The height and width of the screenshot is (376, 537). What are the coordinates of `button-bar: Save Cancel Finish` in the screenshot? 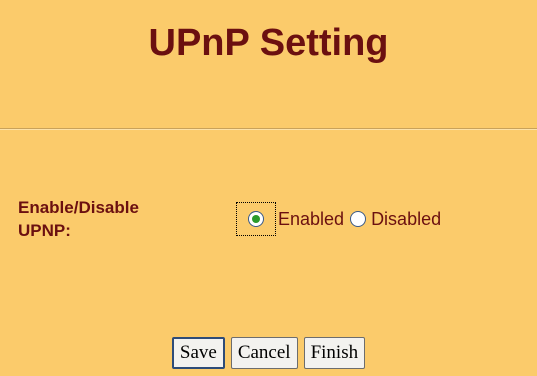 It's located at (268, 353).